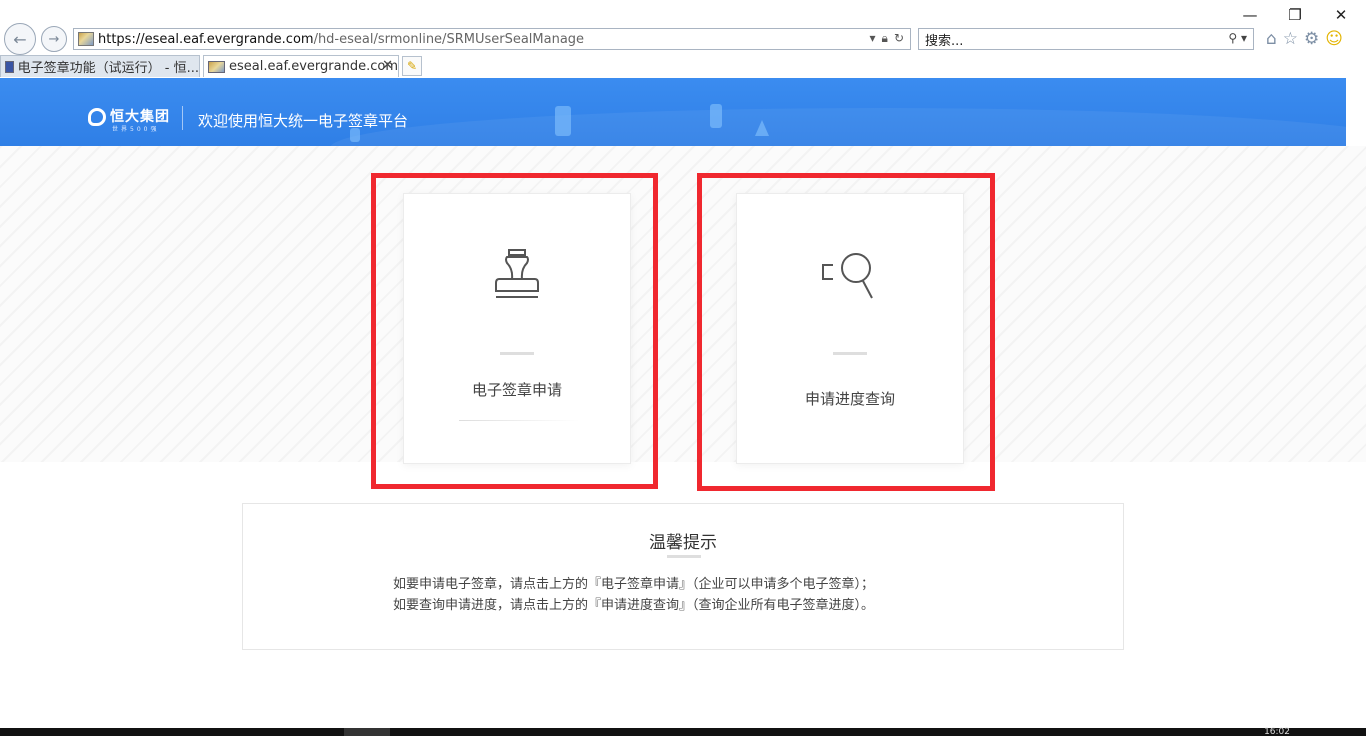  I want to click on brand-name: 恒大集团, so click(140, 117).